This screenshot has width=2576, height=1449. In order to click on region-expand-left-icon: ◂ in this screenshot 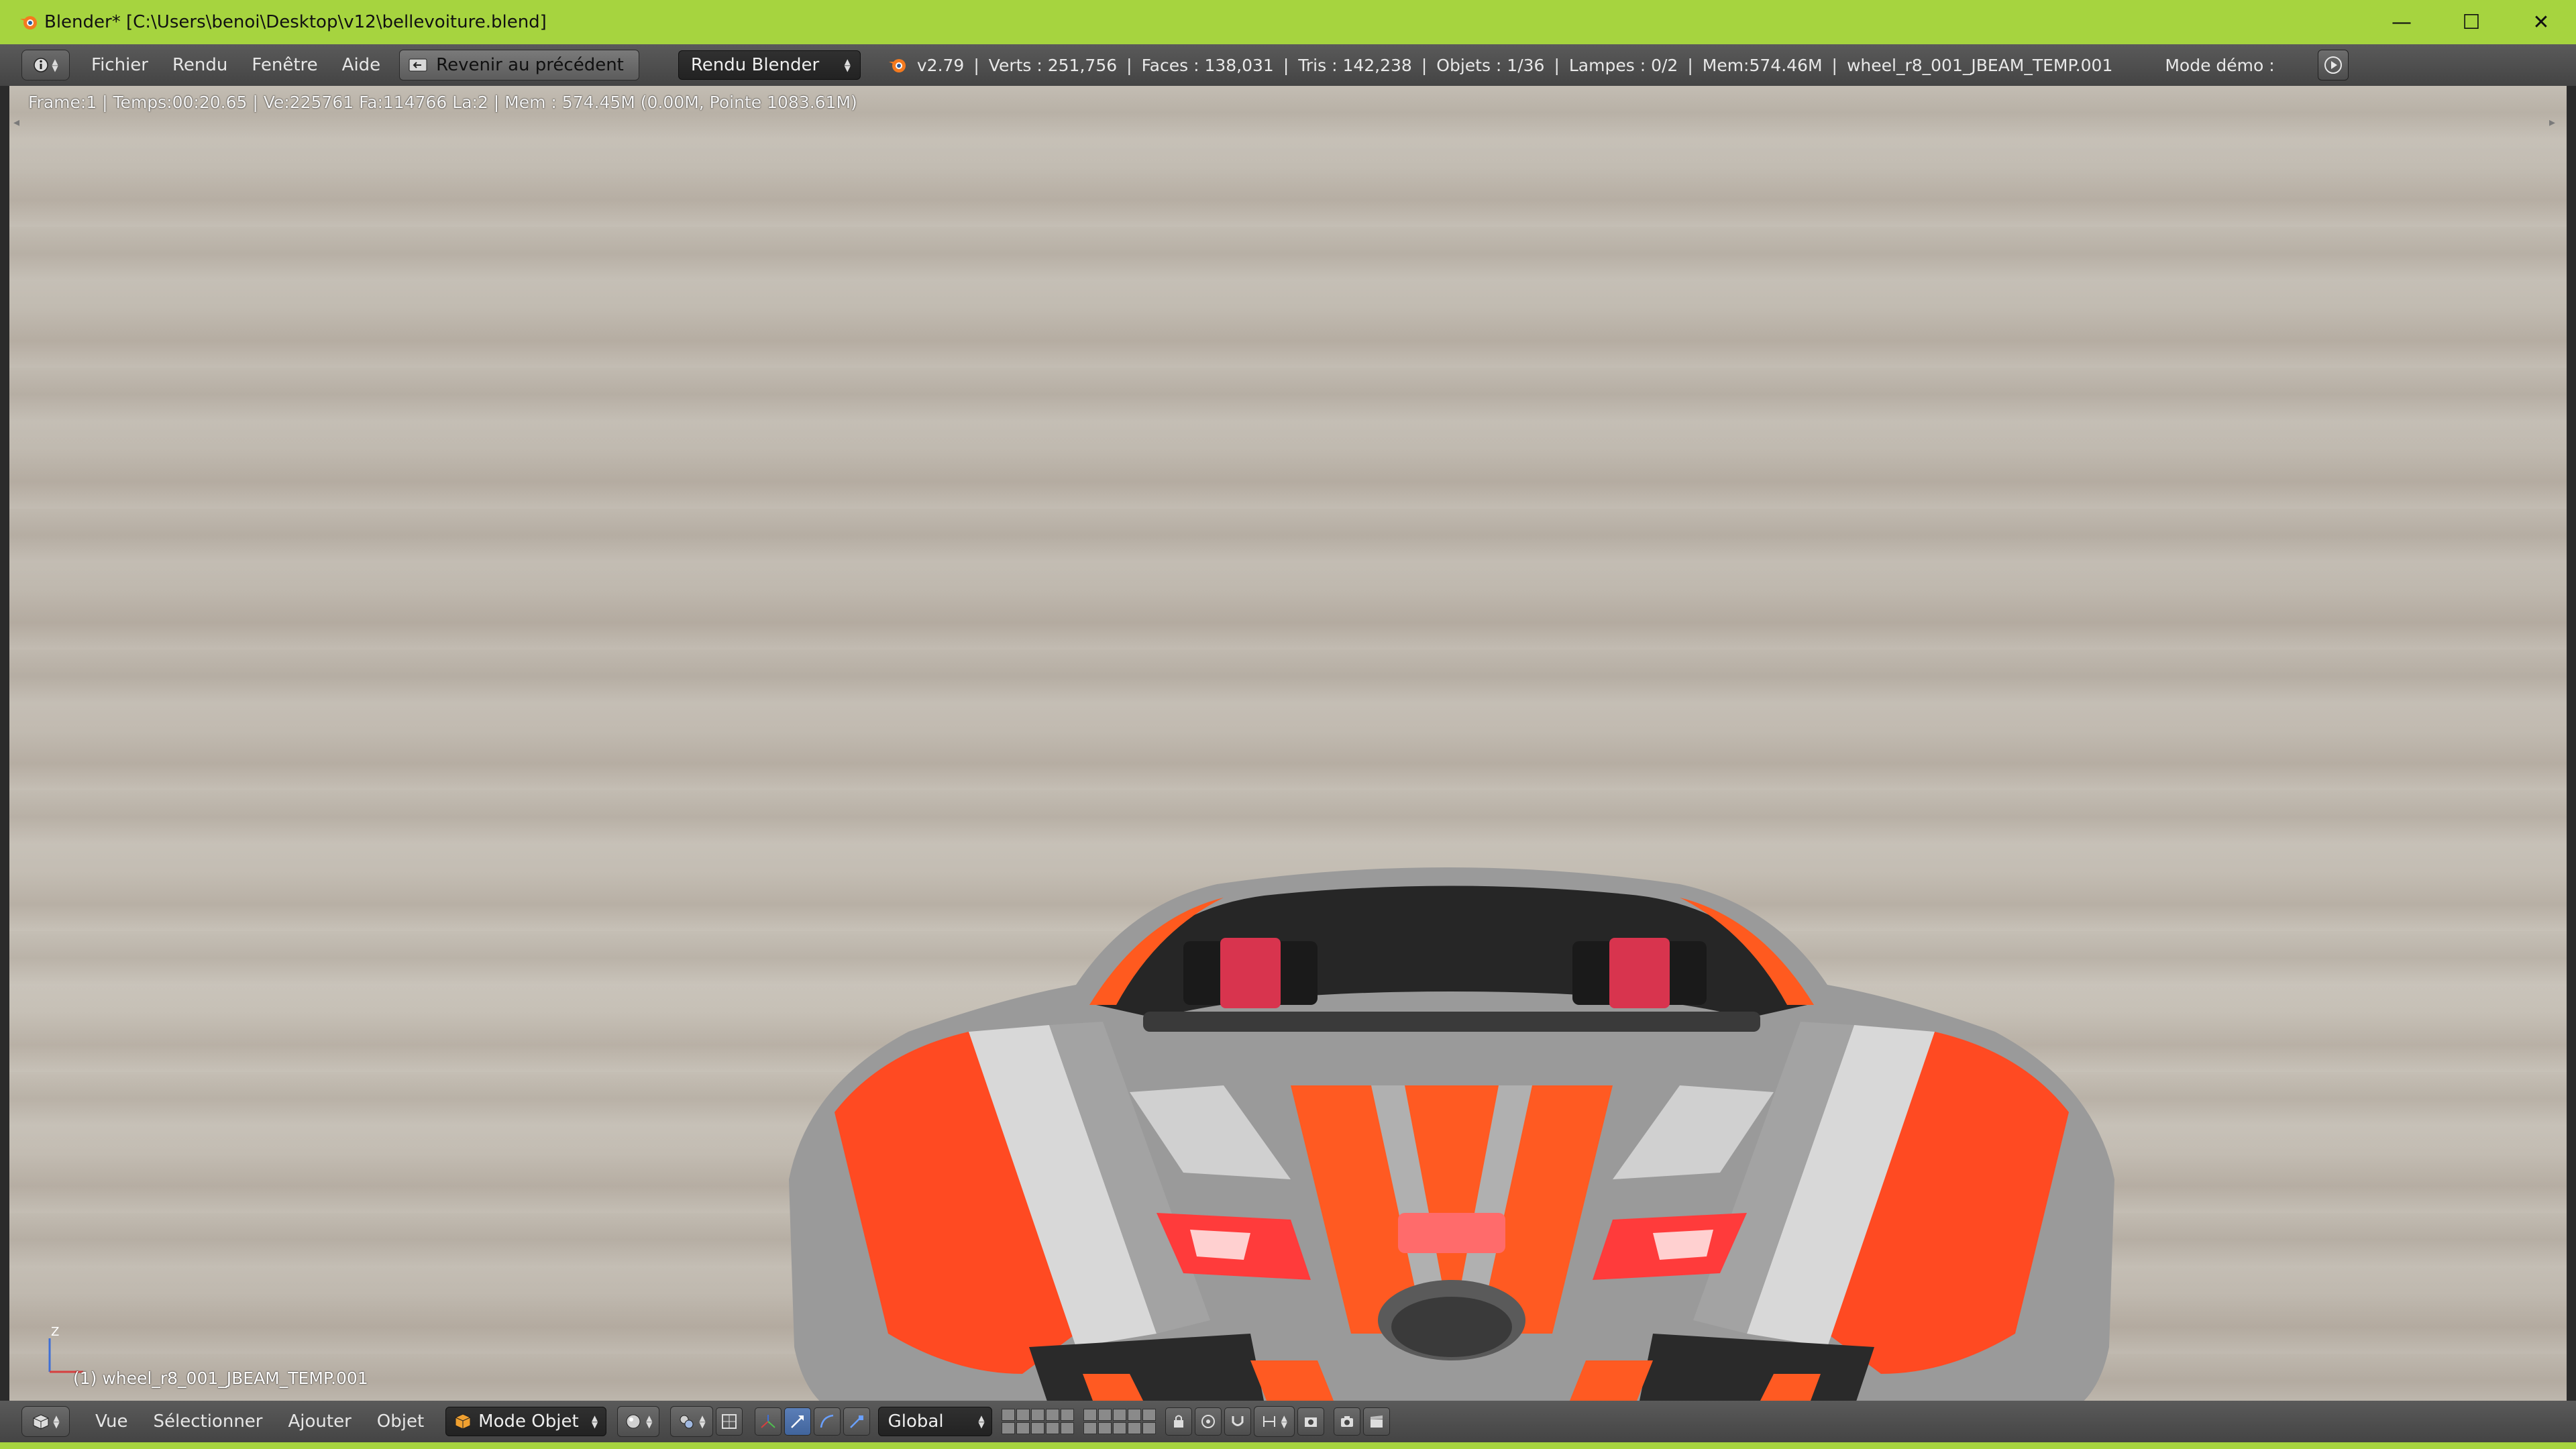, I will do `click(20, 122)`.